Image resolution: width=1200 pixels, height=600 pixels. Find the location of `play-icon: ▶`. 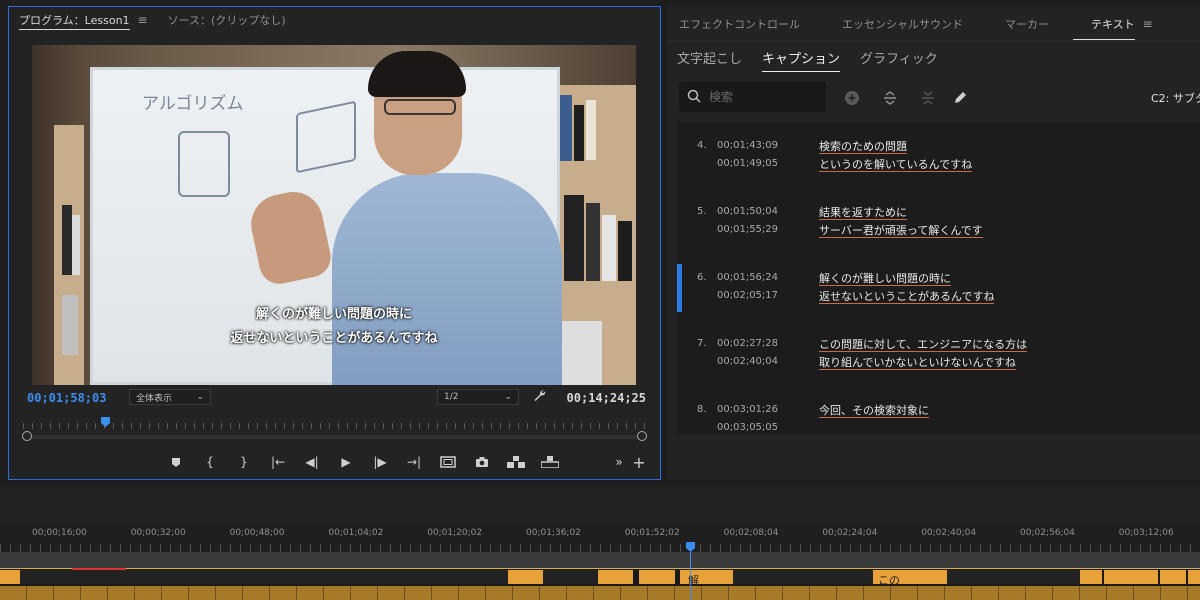

play-icon: ▶ is located at coordinates (346, 462).